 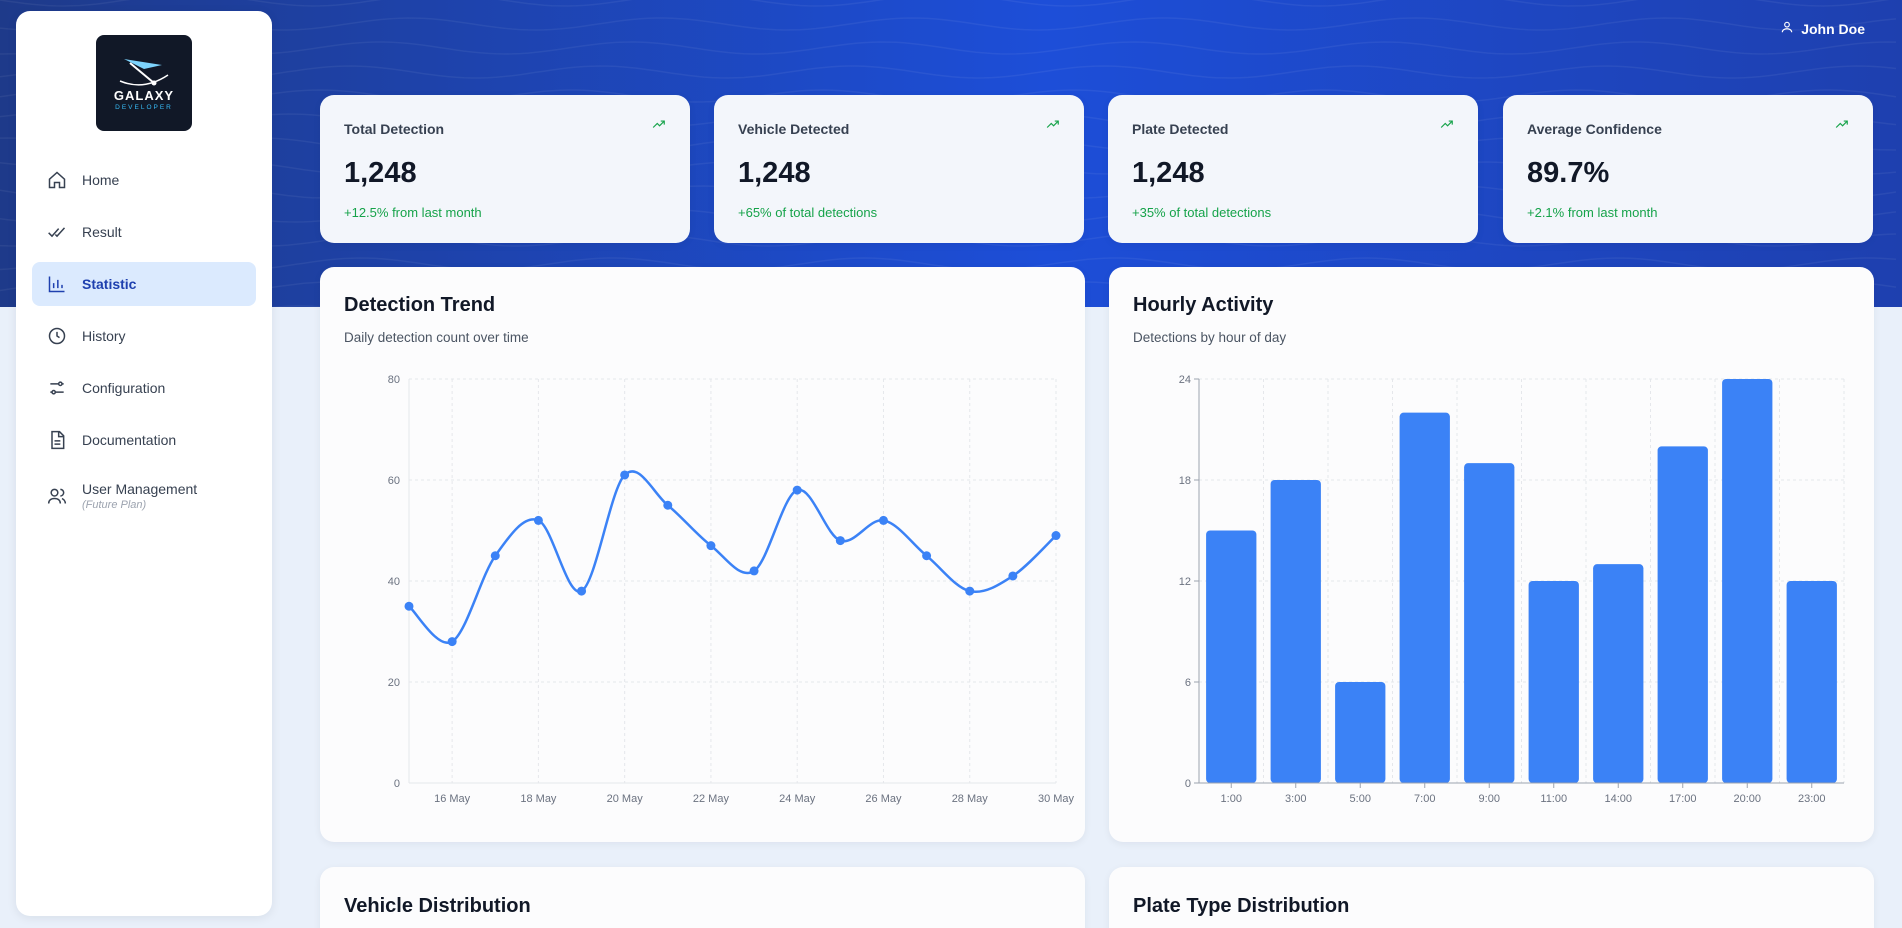 What do you see at coordinates (1188, 683) in the screenshot?
I see `y-tick-label: 6` at bounding box center [1188, 683].